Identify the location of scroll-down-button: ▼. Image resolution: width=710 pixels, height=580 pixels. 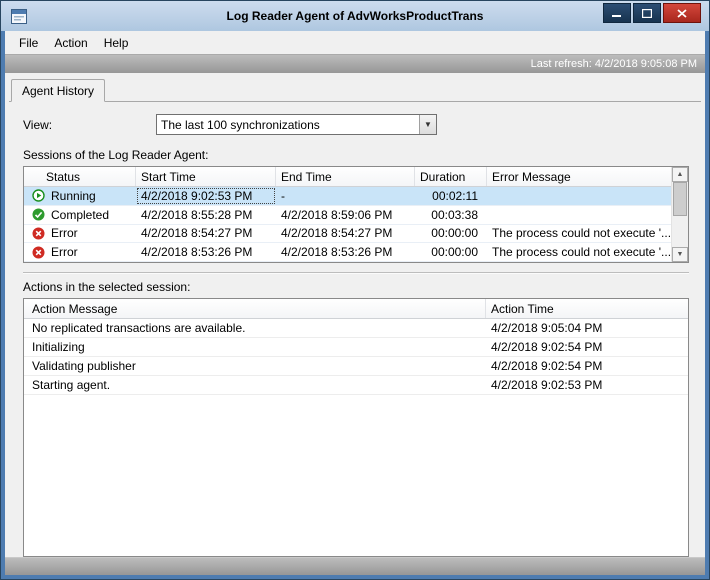
(680, 254).